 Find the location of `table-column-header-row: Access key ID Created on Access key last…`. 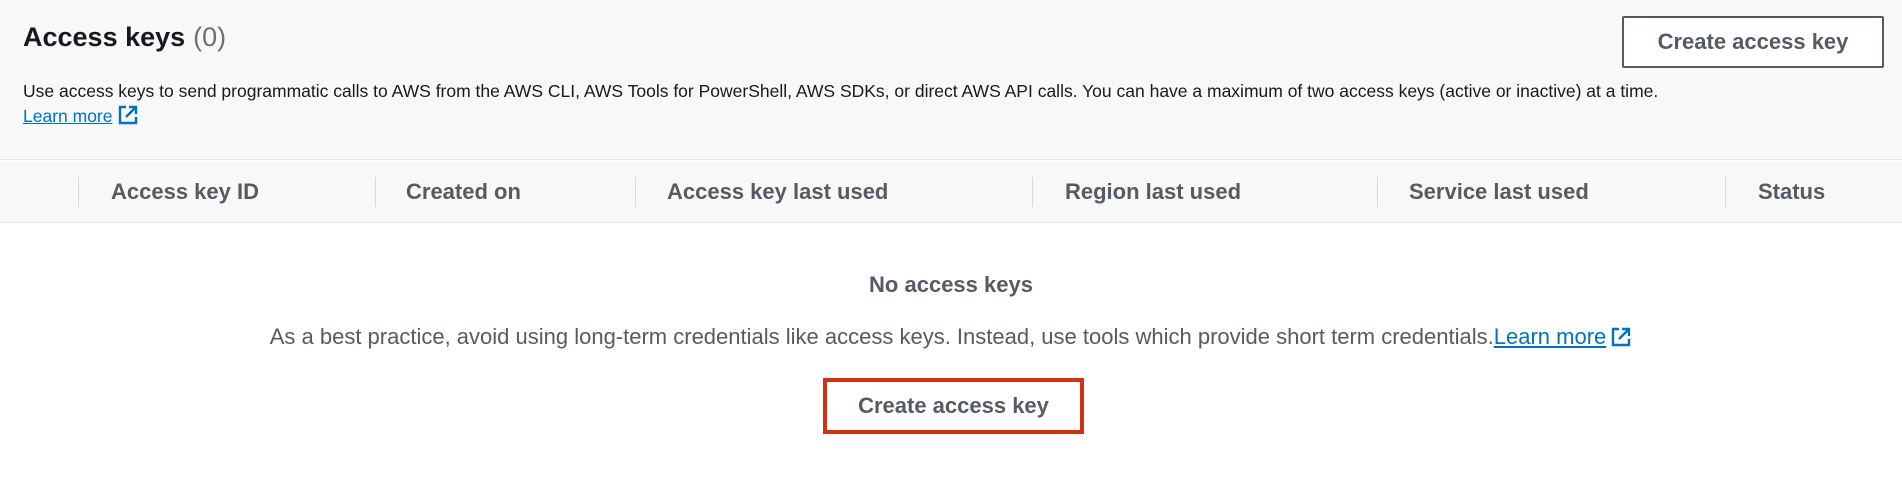

table-column-header-row: Access key ID Created on Access key last… is located at coordinates (951, 192).